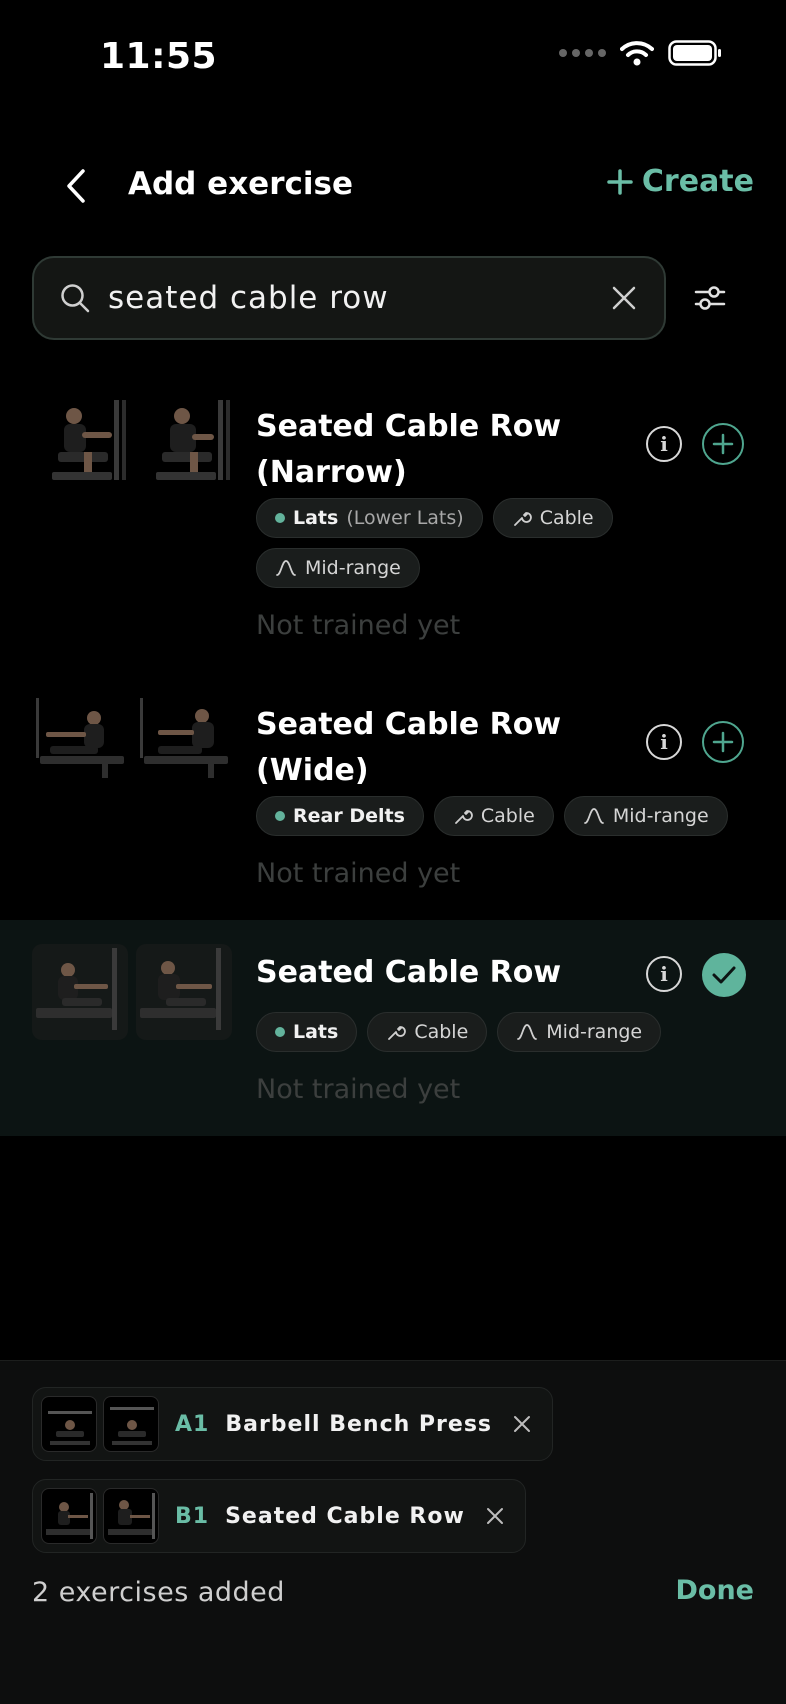 This screenshot has width=786, height=1704. I want to click on muscle-tag: Lats, so click(307, 1032).